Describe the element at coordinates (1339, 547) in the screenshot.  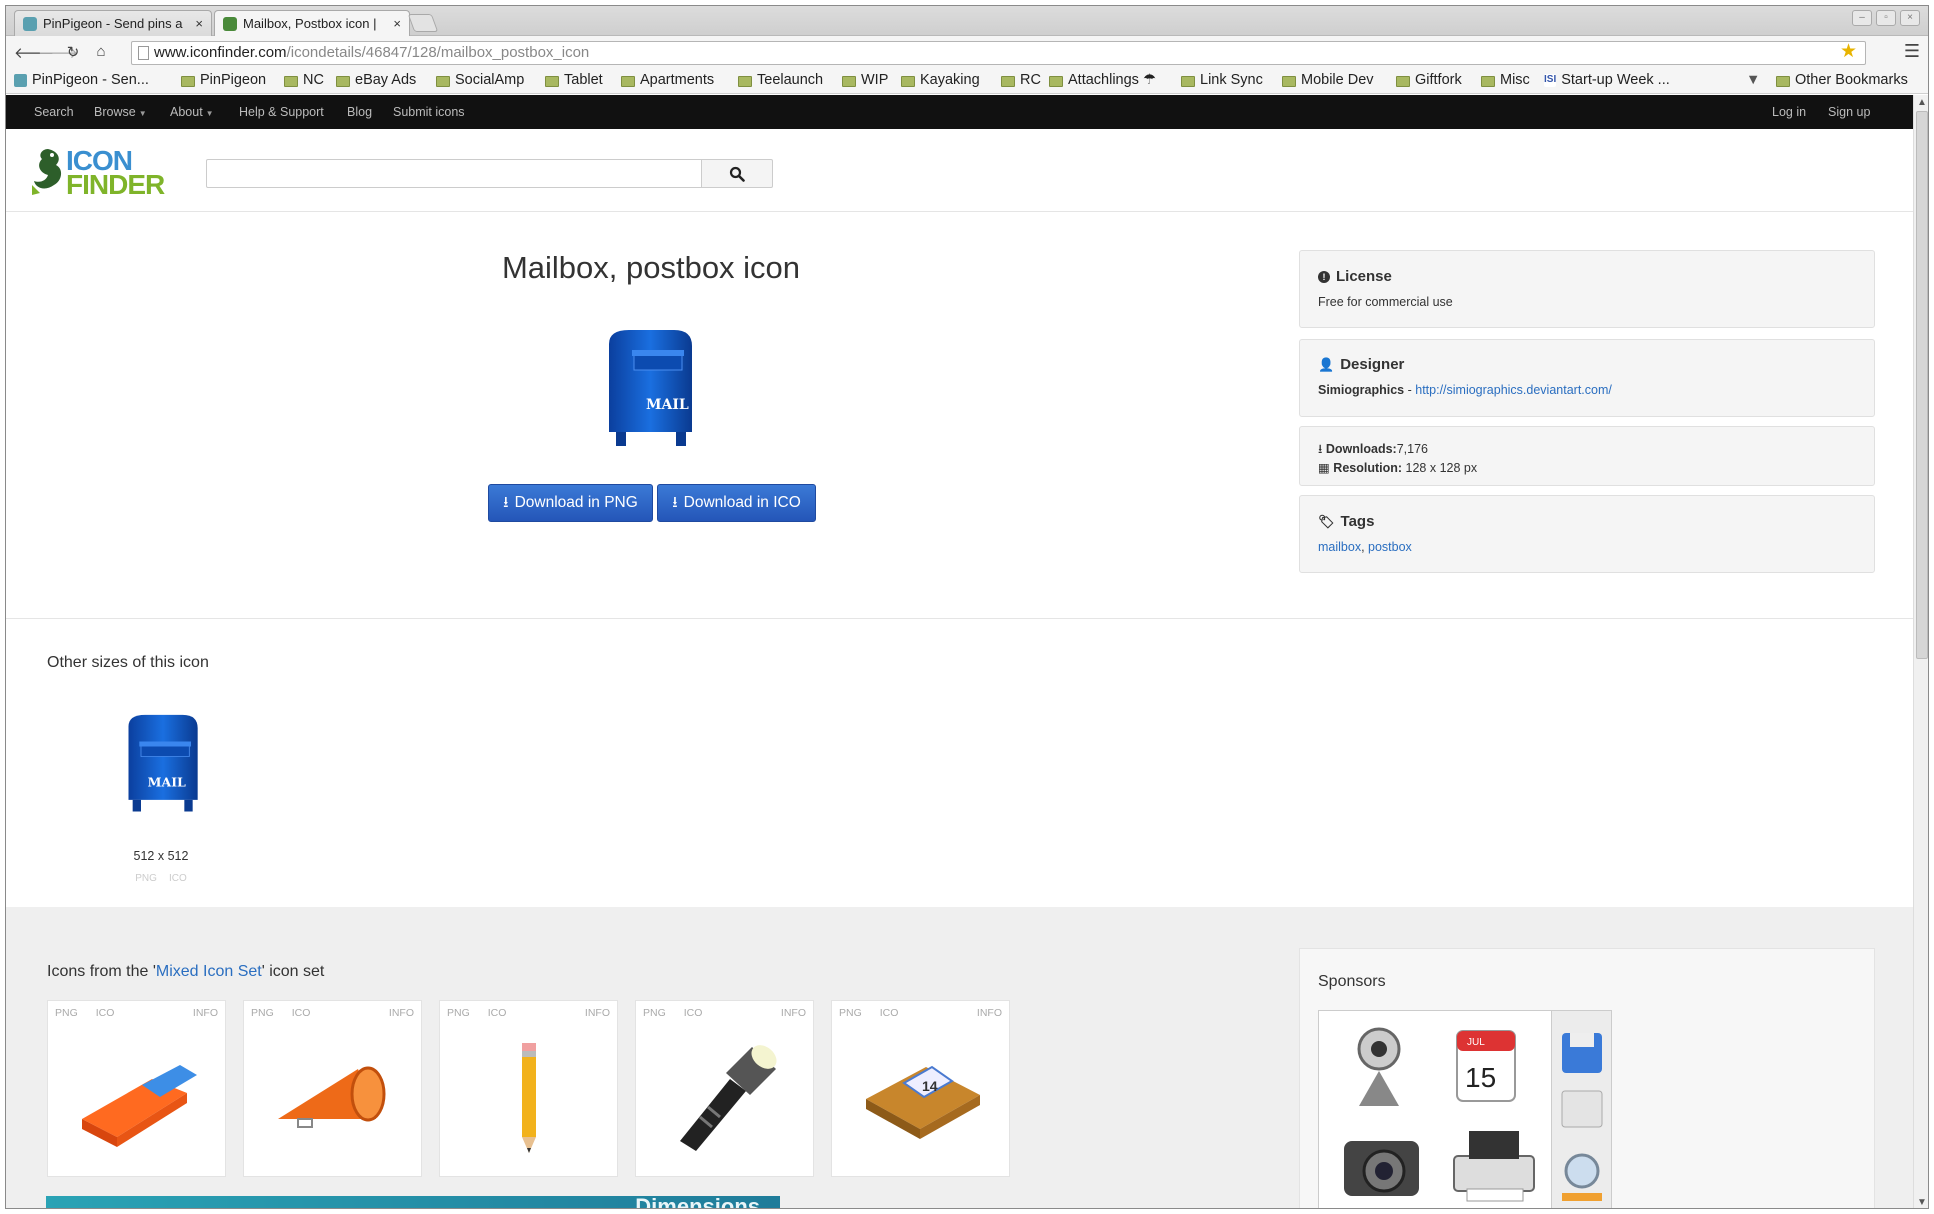
I see `tag-link: mailbox` at that location.